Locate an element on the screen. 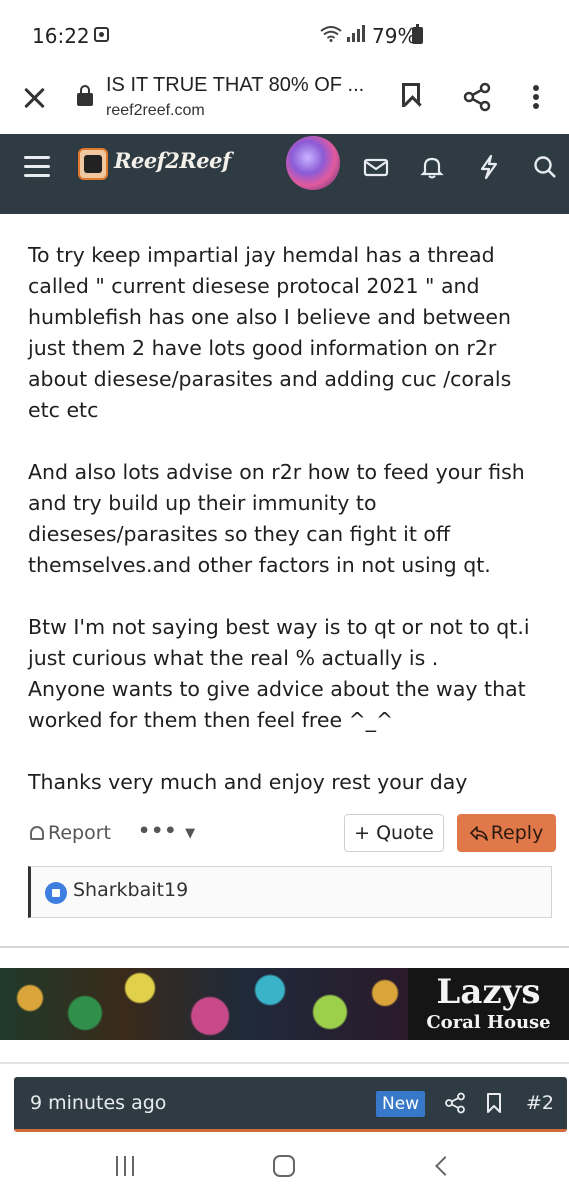  report-link: Report is located at coordinates (70, 833).